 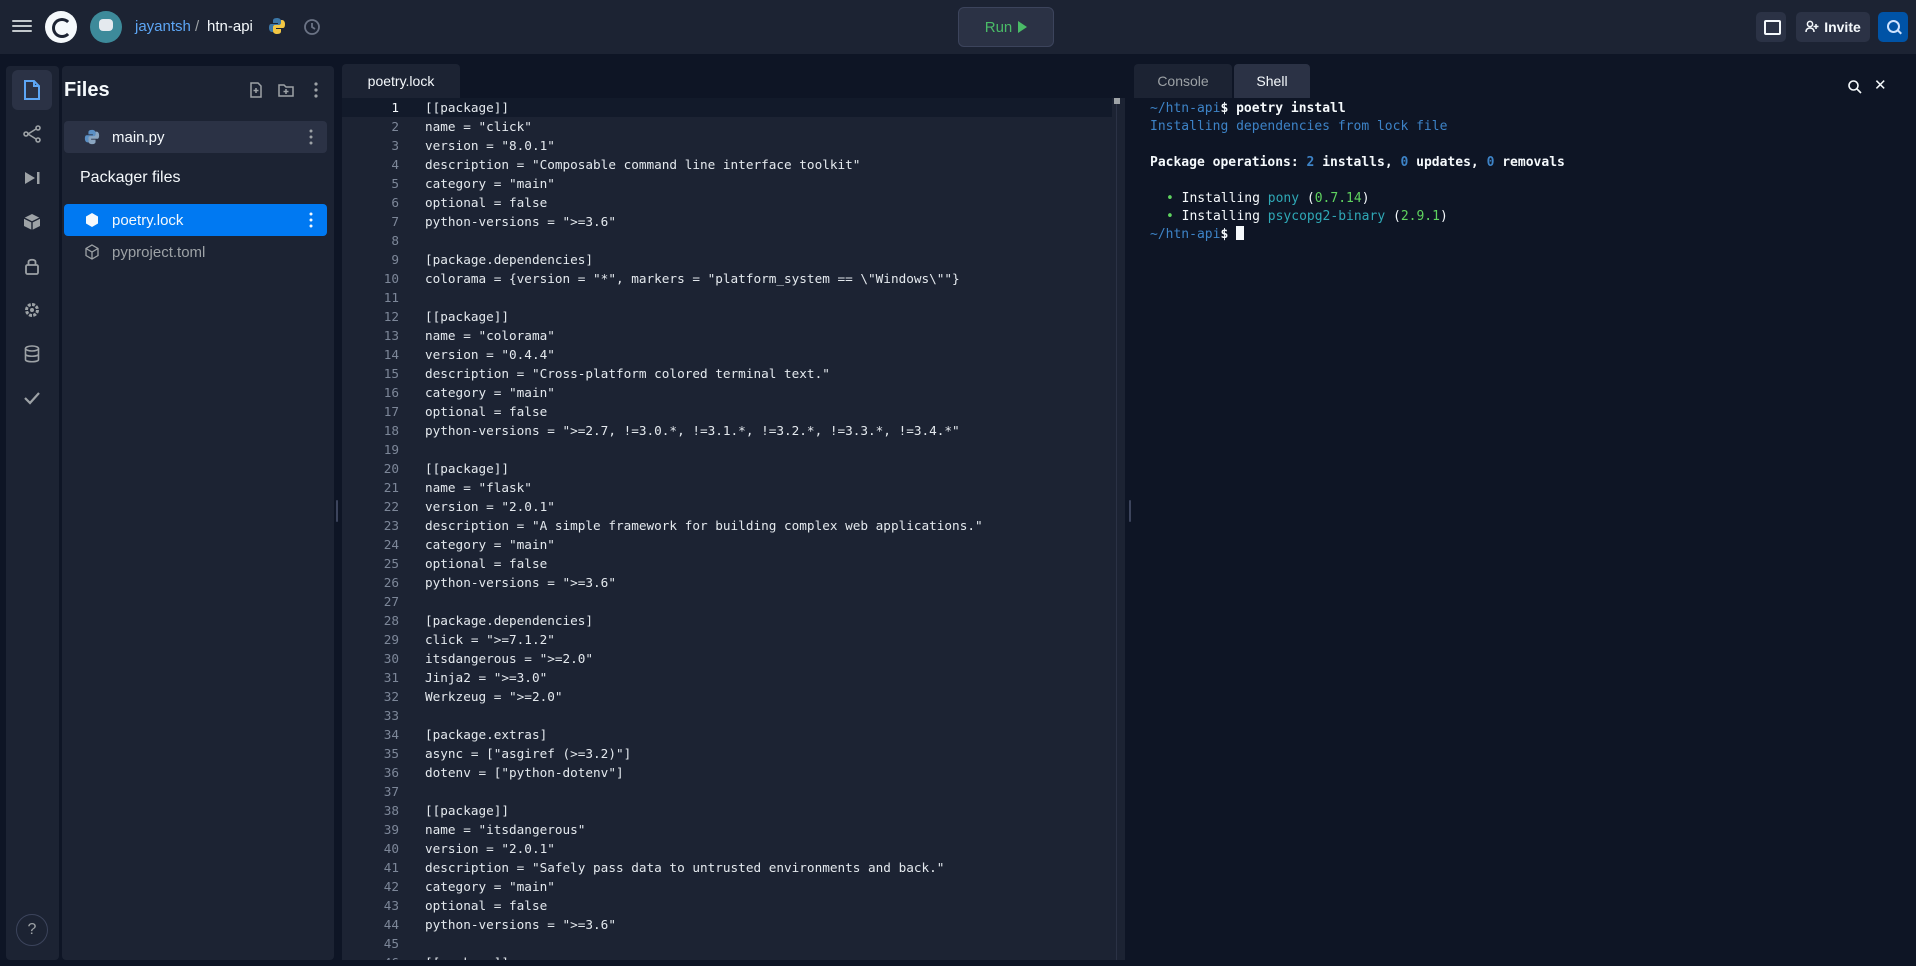 What do you see at coordinates (195, 220) in the screenshot?
I see `file-item-poetry-lock: poetry.lock` at bounding box center [195, 220].